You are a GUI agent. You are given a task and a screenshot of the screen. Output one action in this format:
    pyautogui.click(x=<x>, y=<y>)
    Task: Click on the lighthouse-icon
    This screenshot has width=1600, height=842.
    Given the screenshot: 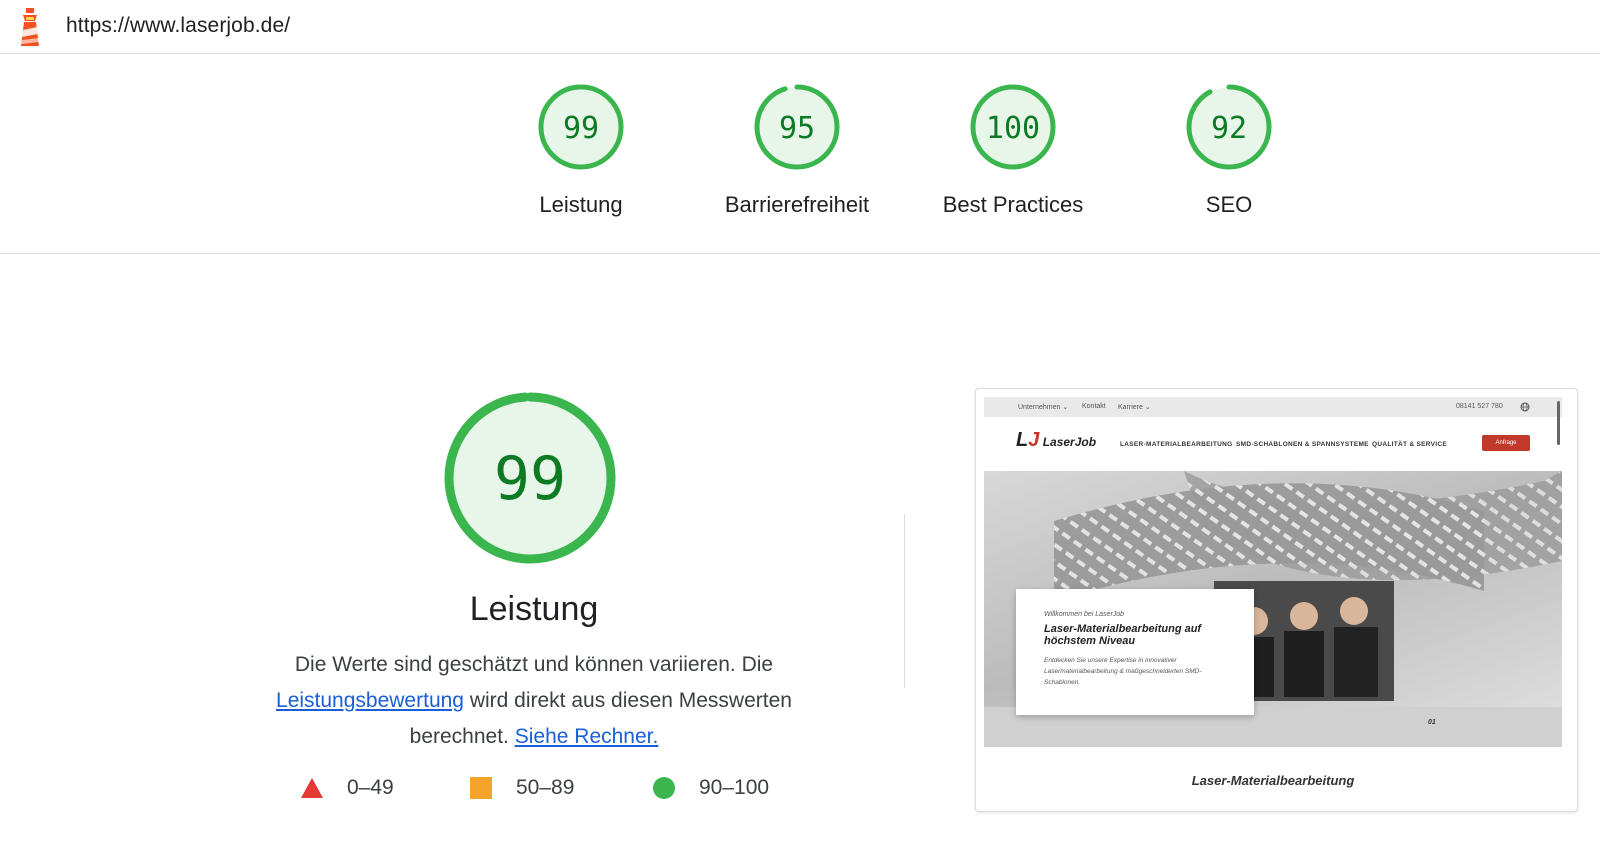 What is the action you would take?
    pyautogui.click(x=30, y=27)
    